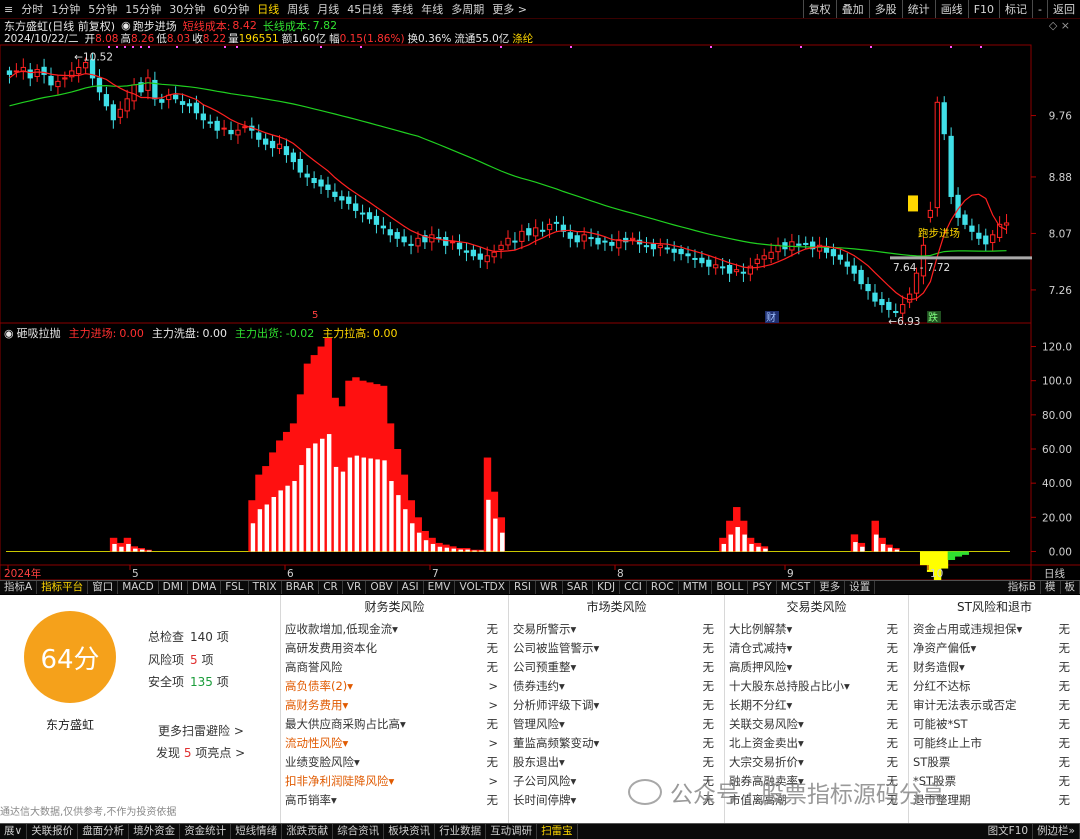 The width and height of the screenshot is (1080, 839). Describe the element at coordinates (1056, 831) in the screenshot. I see `bottom-right-button: 例边栏»` at that location.